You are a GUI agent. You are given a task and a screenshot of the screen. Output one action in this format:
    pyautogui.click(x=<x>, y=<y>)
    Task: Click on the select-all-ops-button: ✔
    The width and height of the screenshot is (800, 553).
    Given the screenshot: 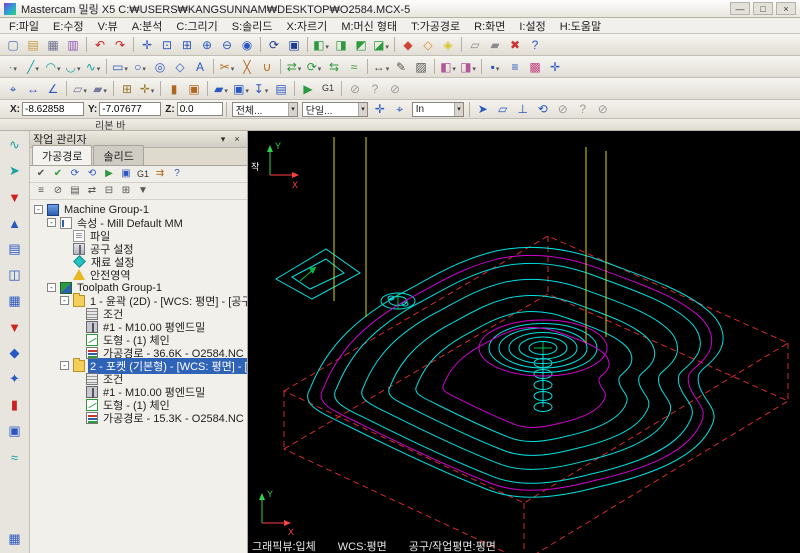 What is the action you would take?
    pyautogui.click(x=41, y=174)
    